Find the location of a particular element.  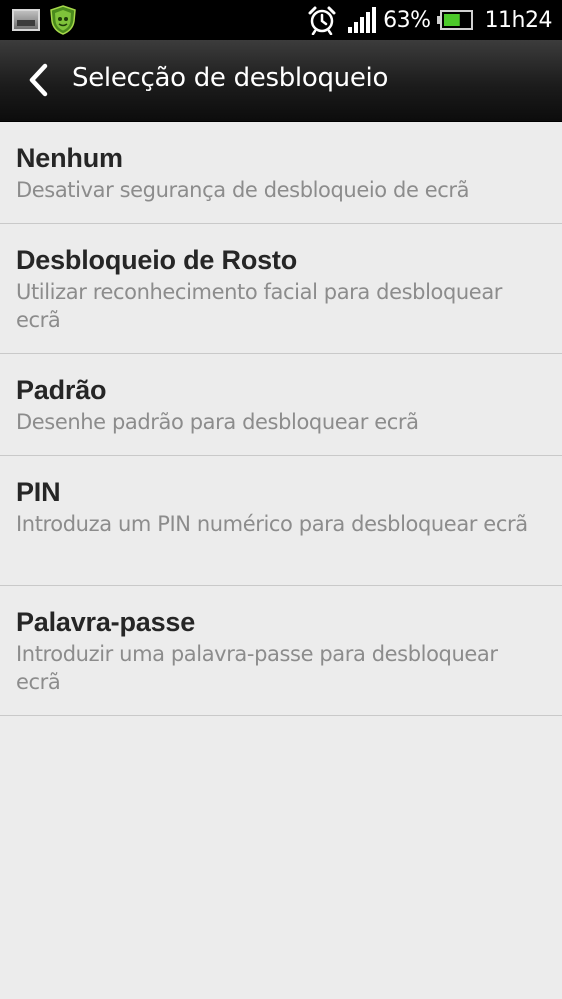

option-description: Desenhe padrão para desbloquear ecrã is located at coordinates (217, 422).